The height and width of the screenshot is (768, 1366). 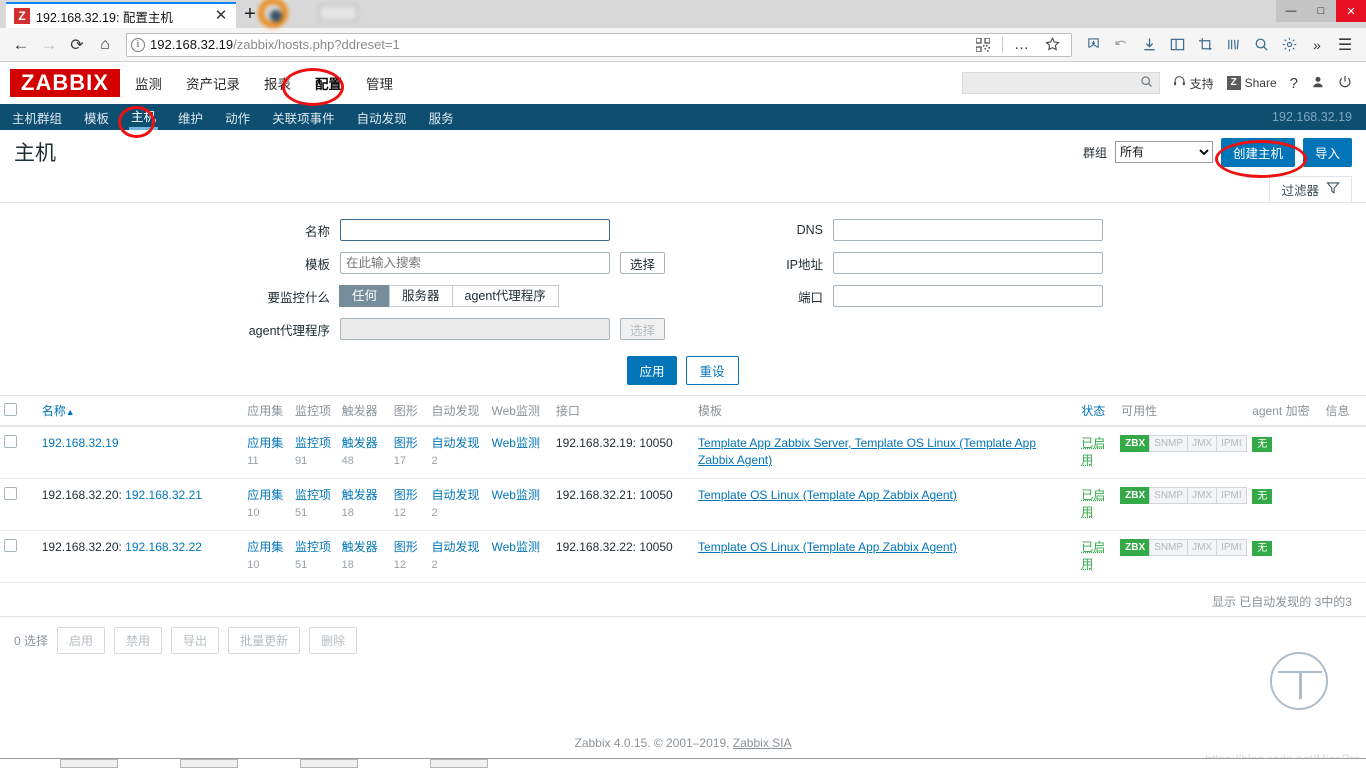 What do you see at coordinates (1097, 411) in the screenshot?
I see `column-status: 状态` at bounding box center [1097, 411].